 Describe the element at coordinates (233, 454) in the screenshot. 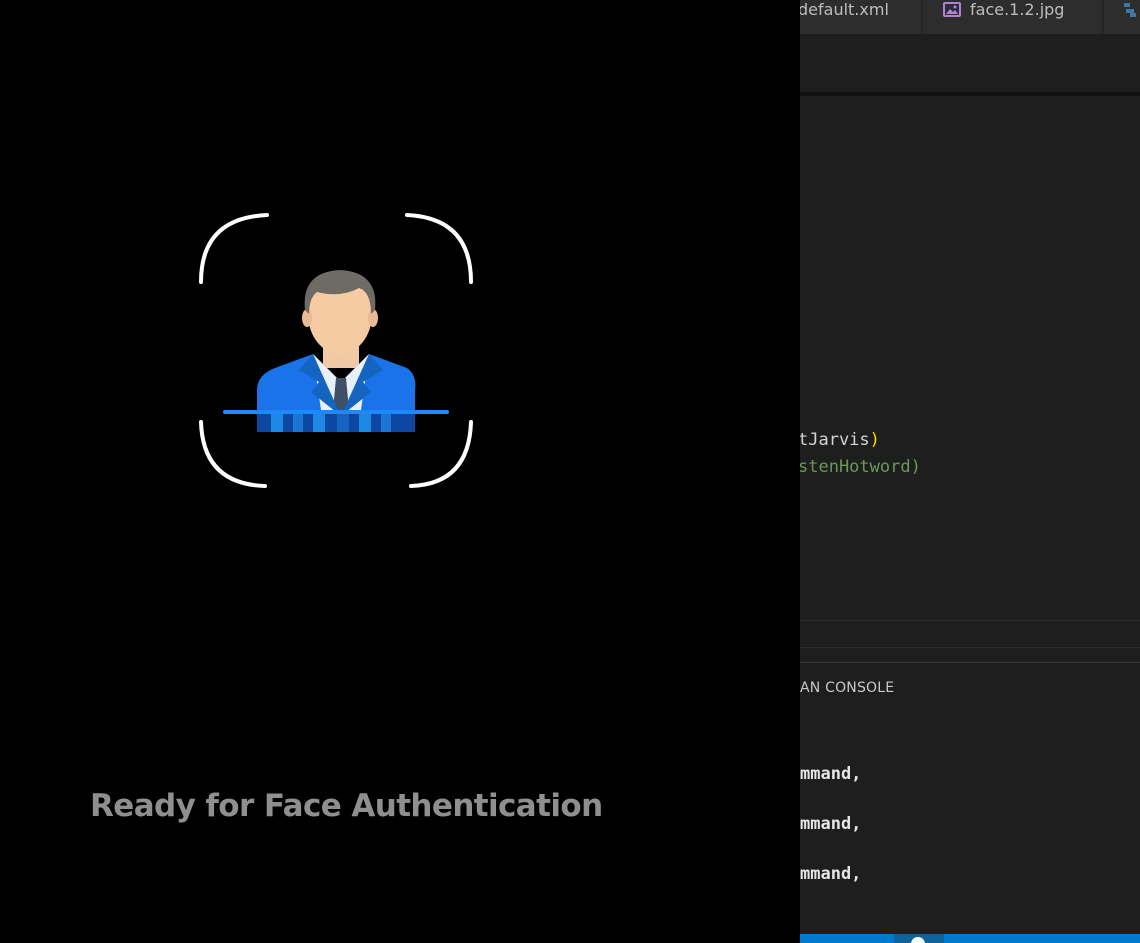

I see `frame-corner-bottom-left` at that location.